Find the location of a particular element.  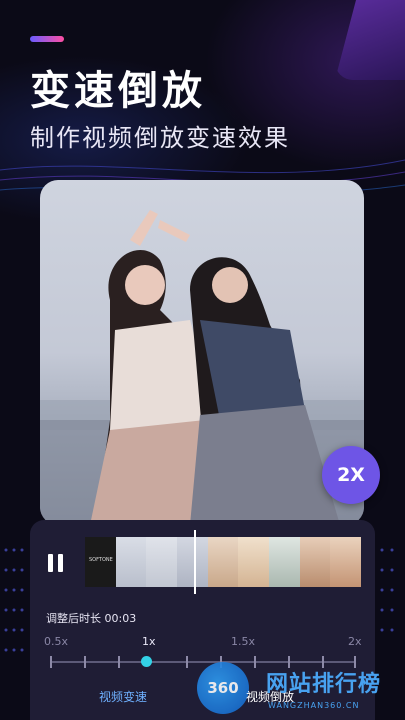

duration-label: 调整后时长 00:03 is located at coordinates (91, 618).